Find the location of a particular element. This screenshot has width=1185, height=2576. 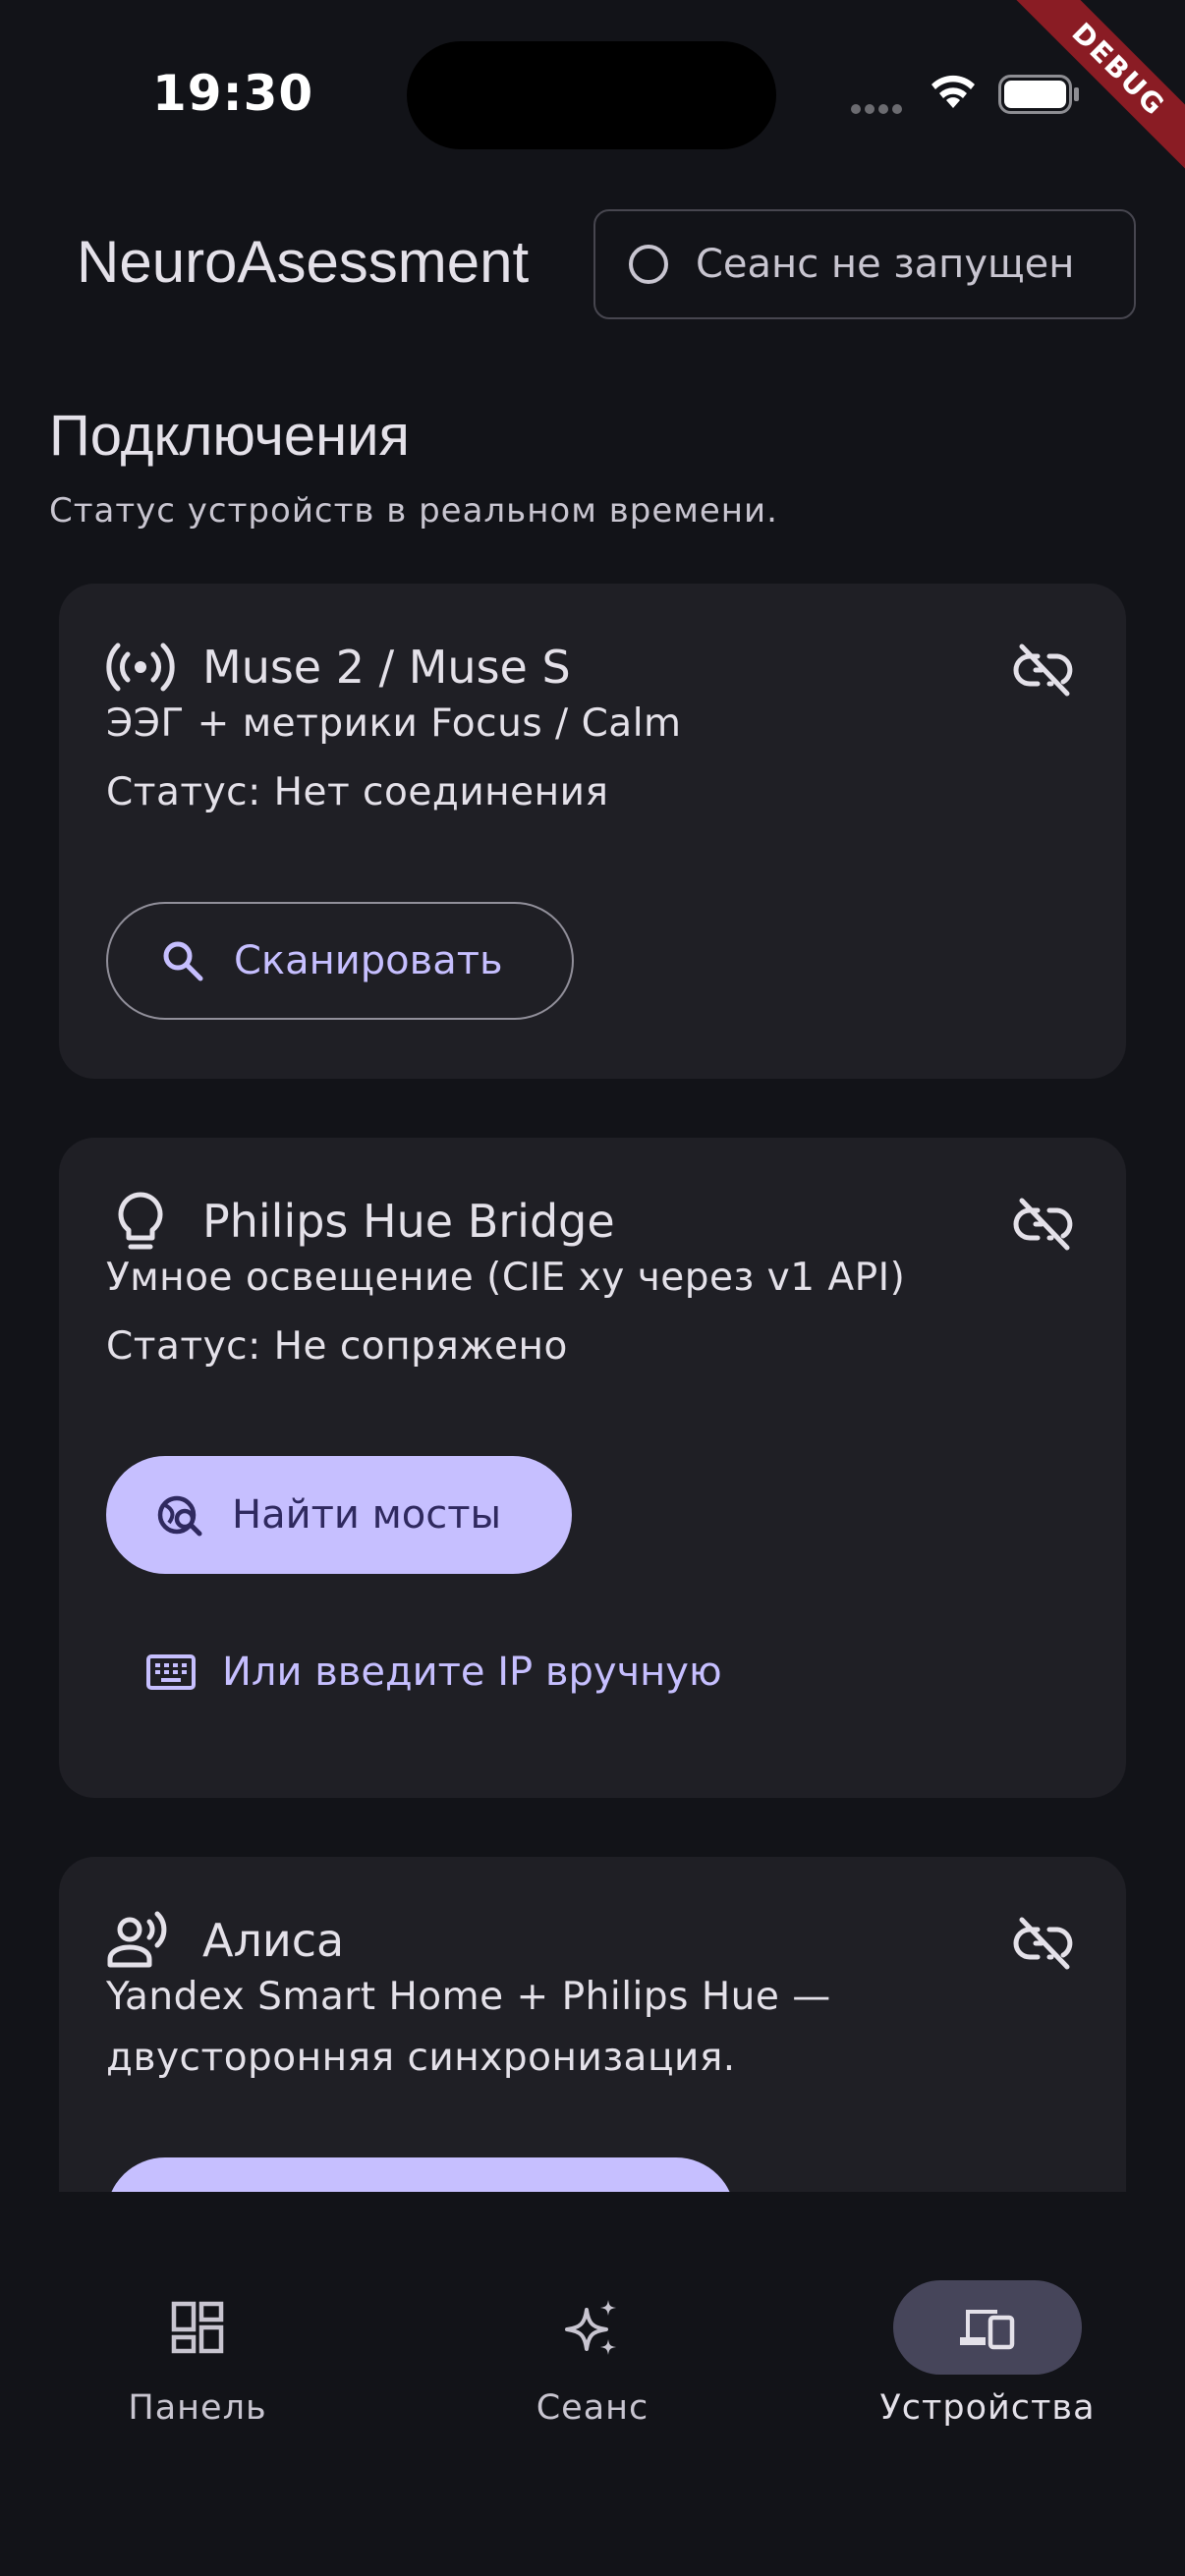

sensors-icon is located at coordinates (140, 667).